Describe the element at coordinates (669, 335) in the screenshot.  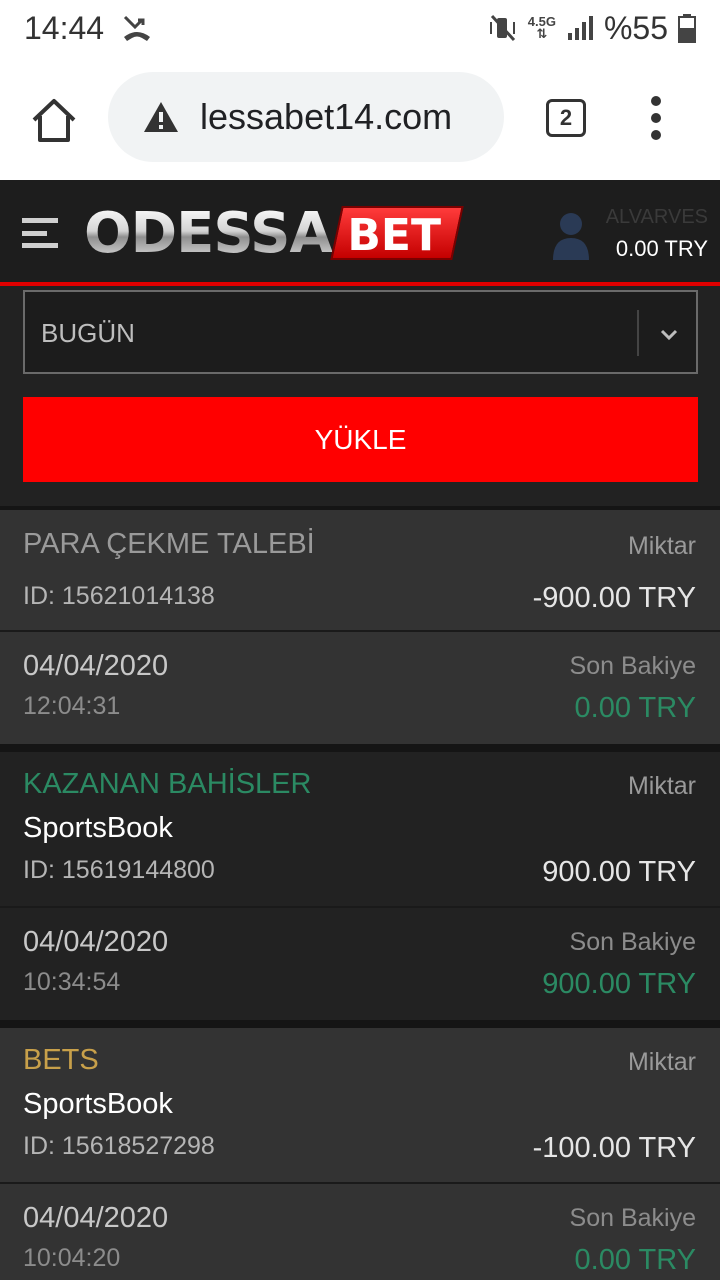
I see `chevron-down-icon` at that location.